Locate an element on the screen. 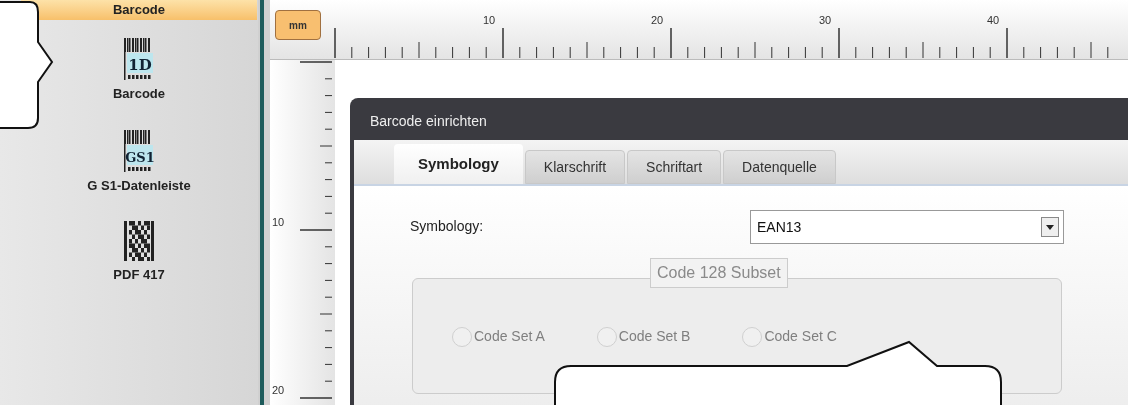  stacked-barcode-icon is located at coordinates (139, 241).